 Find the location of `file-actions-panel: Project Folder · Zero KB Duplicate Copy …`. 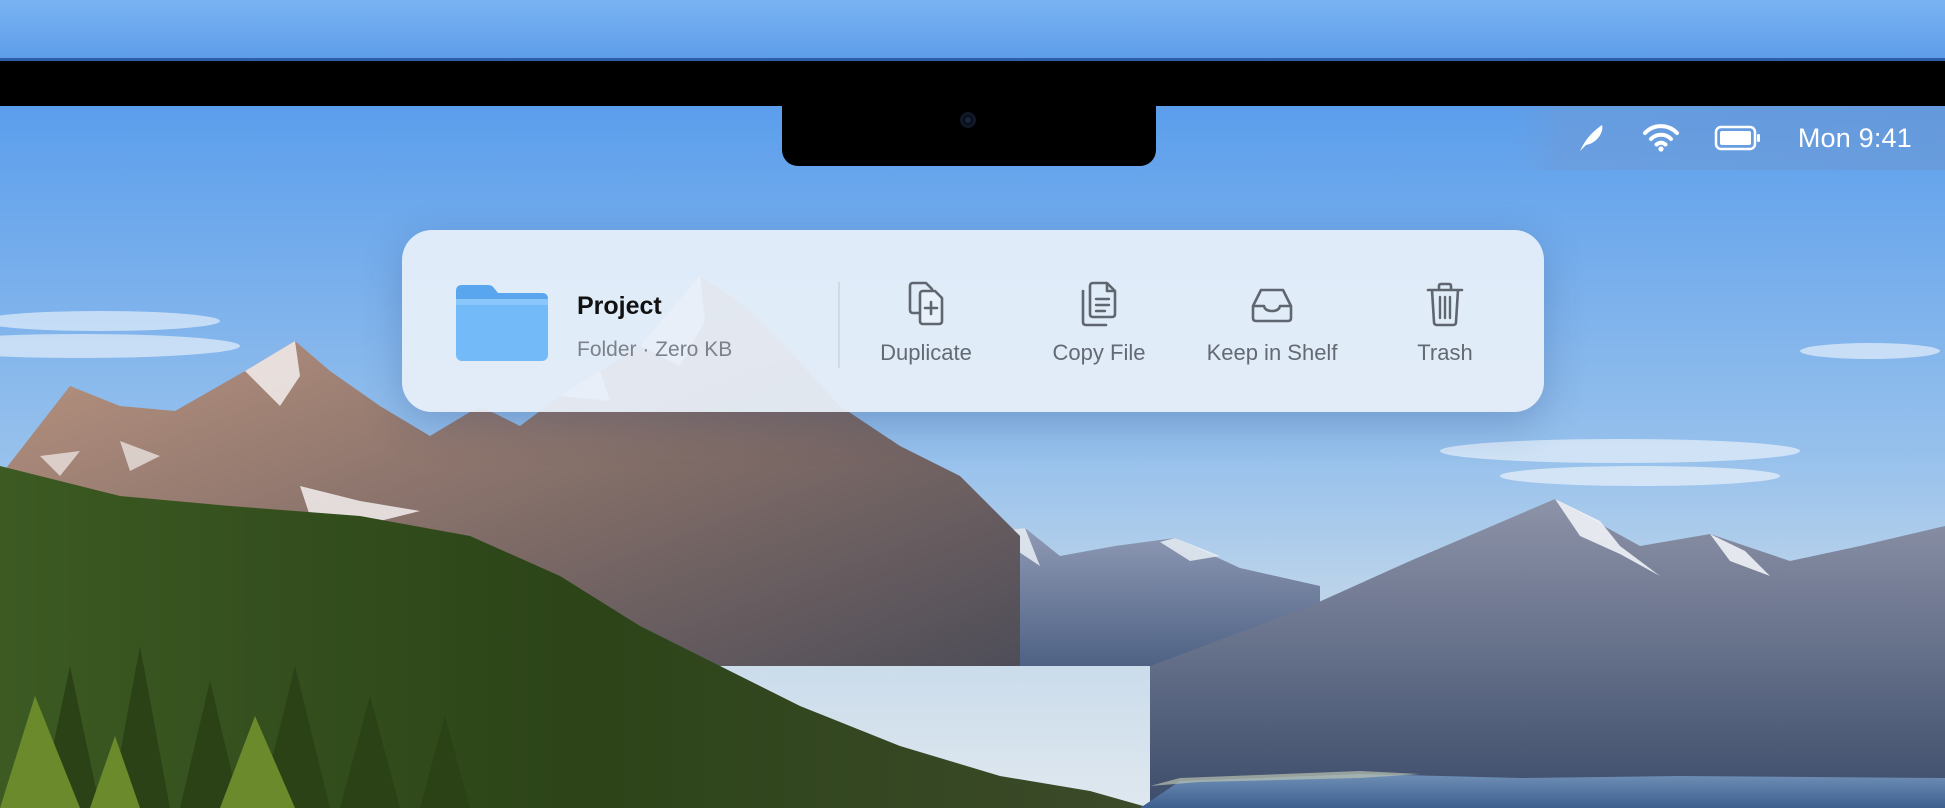

file-actions-panel: Project Folder · Zero KB Duplicate Copy … is located at coordinates (973, 321).